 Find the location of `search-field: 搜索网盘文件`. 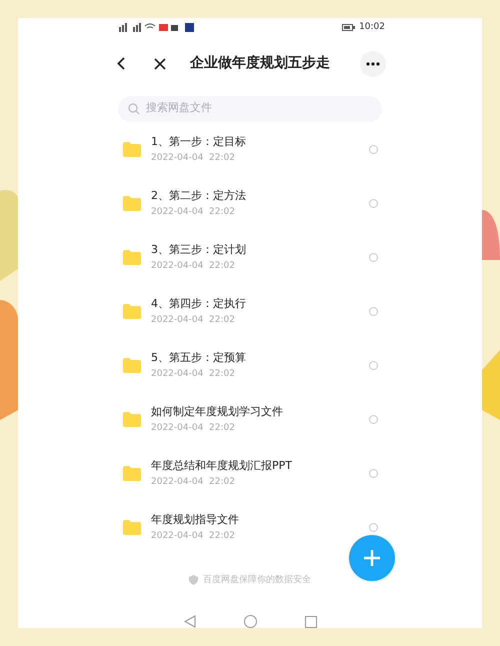

search-field: 搜索网盘文件 is located at coordinates (250, 109).